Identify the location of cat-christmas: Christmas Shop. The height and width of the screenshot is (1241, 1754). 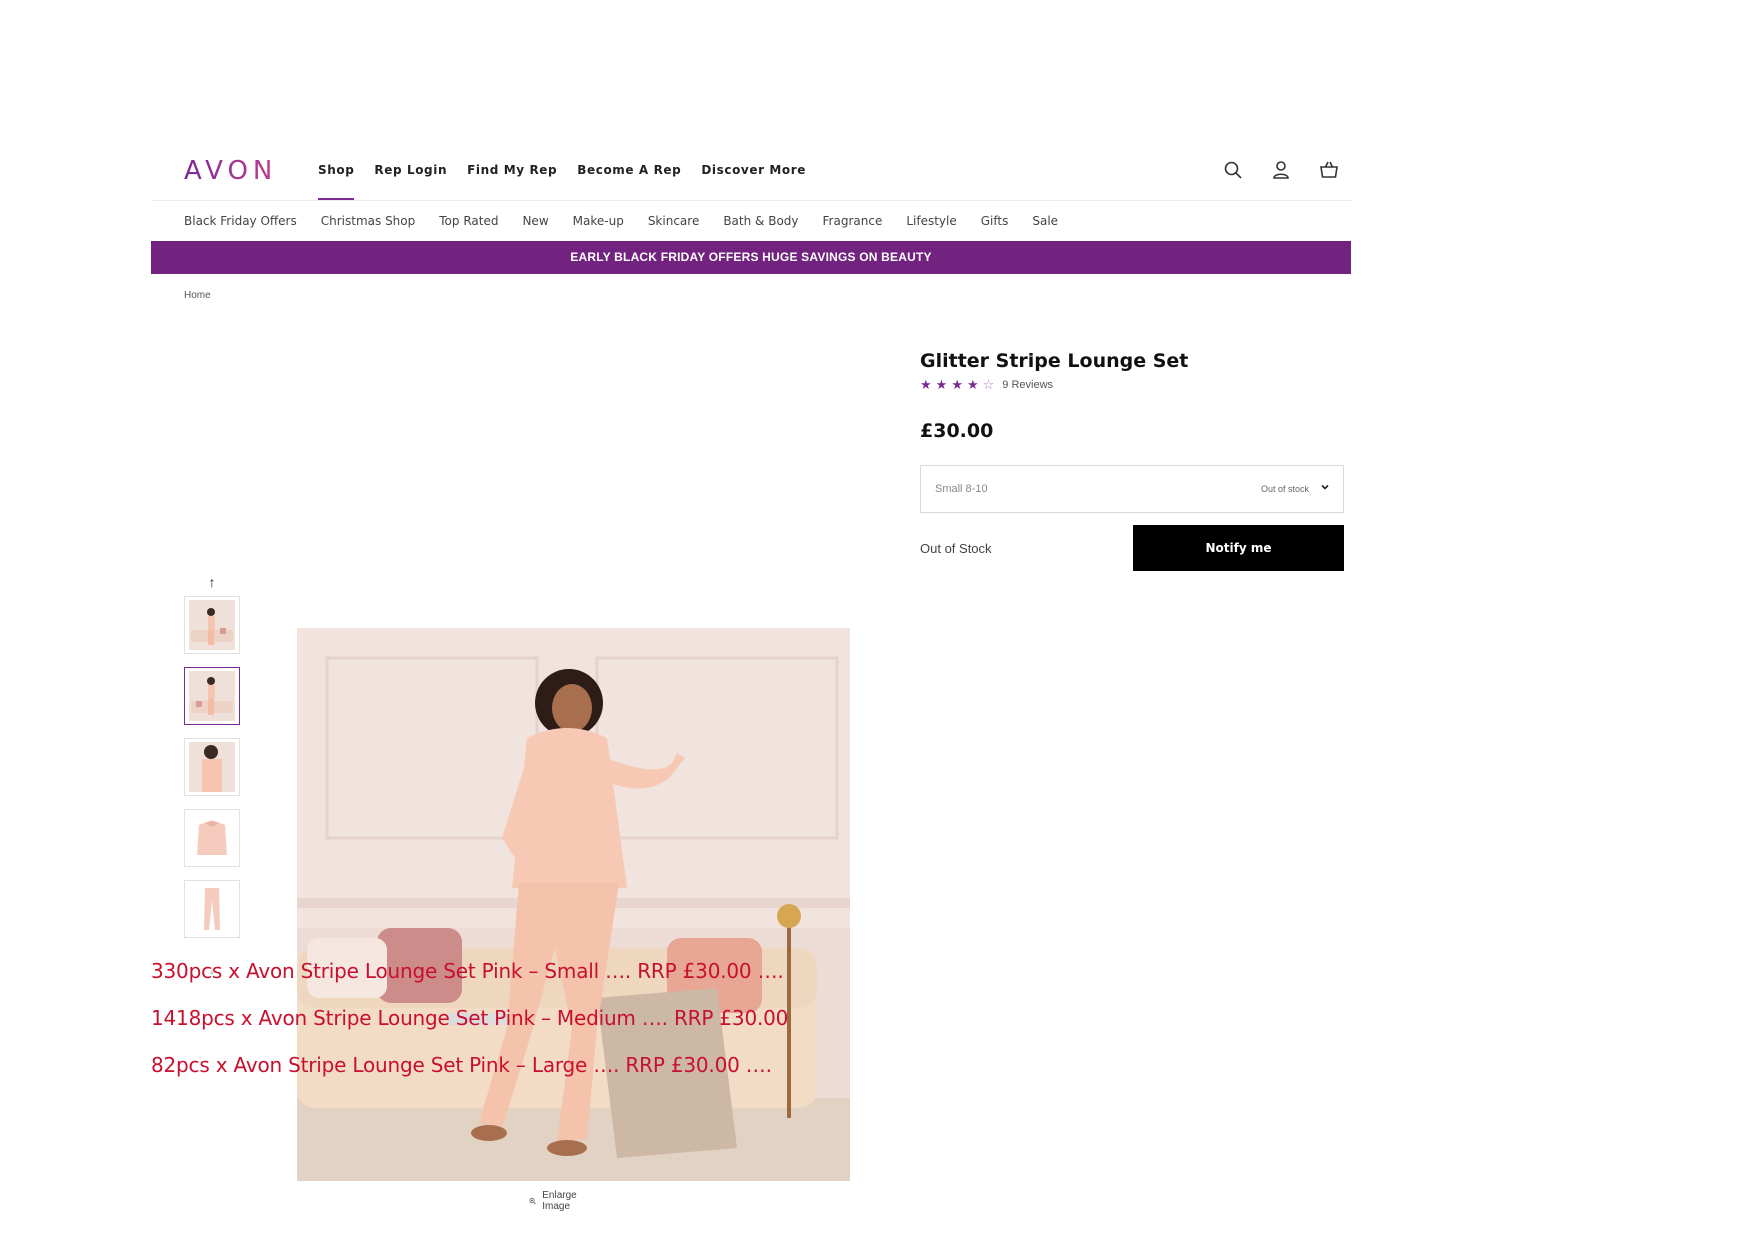
(368, 221).